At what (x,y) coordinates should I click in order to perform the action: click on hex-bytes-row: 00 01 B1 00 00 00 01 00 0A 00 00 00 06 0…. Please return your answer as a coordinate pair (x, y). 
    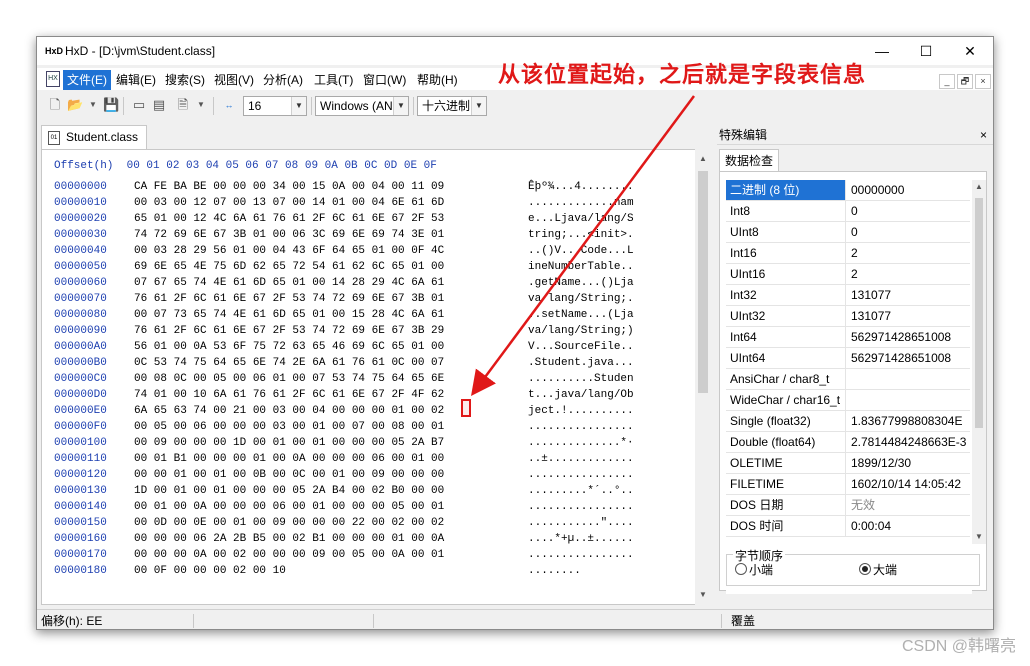
    Looking at the image, I should click on (289, 459).